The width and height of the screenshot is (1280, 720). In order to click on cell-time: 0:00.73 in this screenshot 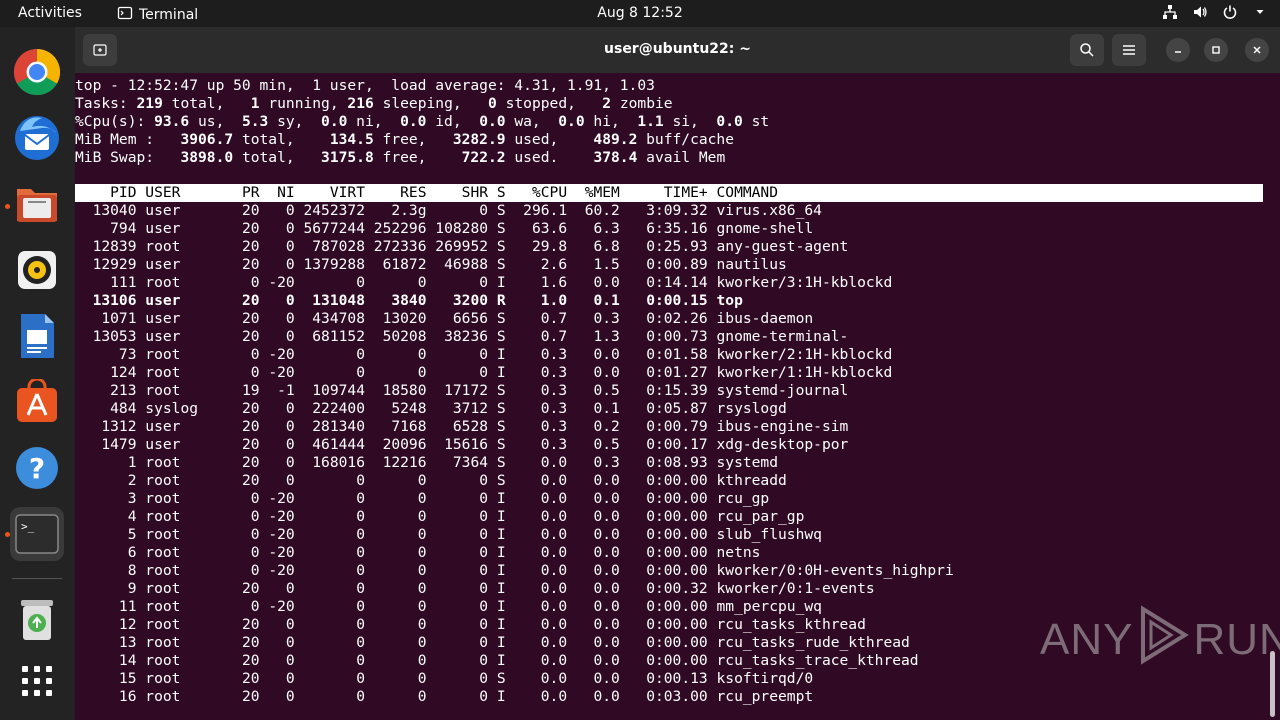, I will do `click(663, 336)`.